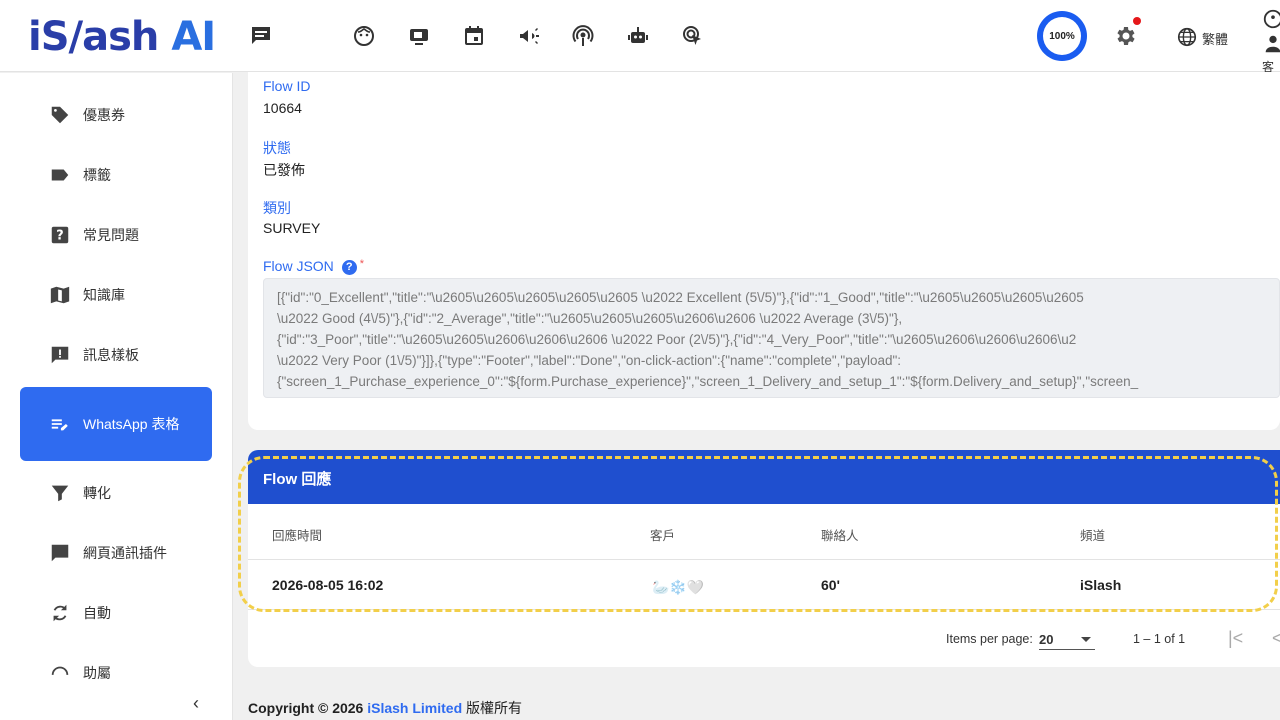  What do you see at coordinates (1159, 639) in the screenshot?
I see `page-range: 1 – 1 of 1` at bounding box center [1159, 639].